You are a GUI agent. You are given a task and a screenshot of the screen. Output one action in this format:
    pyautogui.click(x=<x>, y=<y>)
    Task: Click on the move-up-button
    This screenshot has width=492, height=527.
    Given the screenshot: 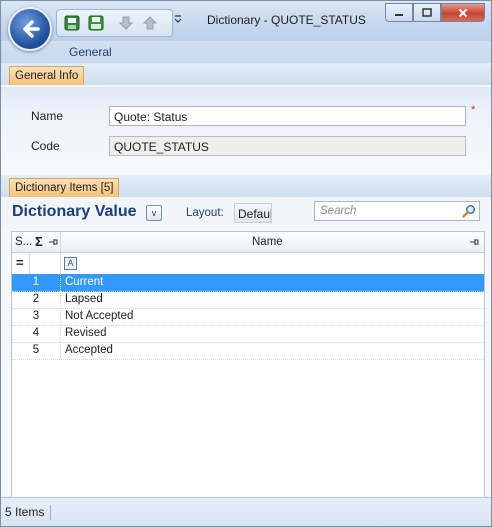 What is the action you would take?
    pyautogui.click(x=150, y=23)
    